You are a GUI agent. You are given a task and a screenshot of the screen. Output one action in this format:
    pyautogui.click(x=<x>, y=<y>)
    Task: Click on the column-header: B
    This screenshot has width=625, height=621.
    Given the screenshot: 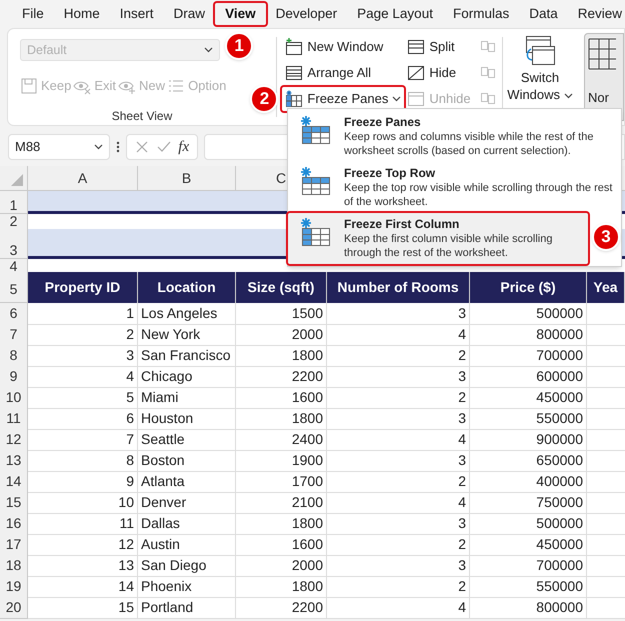 What is the action you would take?
    pyautogui.click(x=187, y=178)
    